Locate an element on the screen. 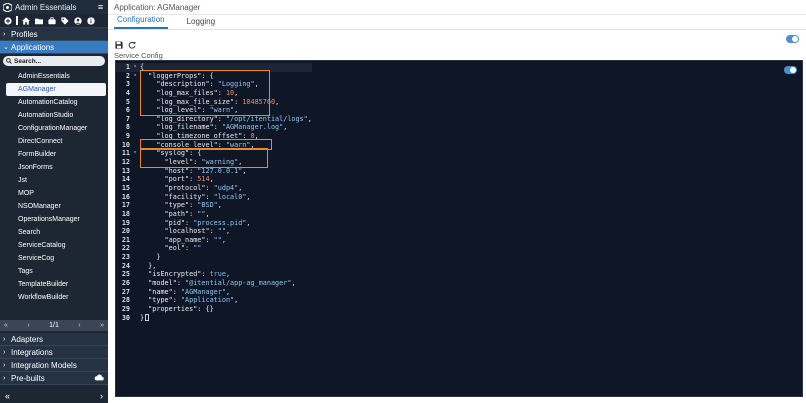 The image size is (806, 403). sidebar-app-operationsmanager: OperationsManager is located at coordinates (54, 219).